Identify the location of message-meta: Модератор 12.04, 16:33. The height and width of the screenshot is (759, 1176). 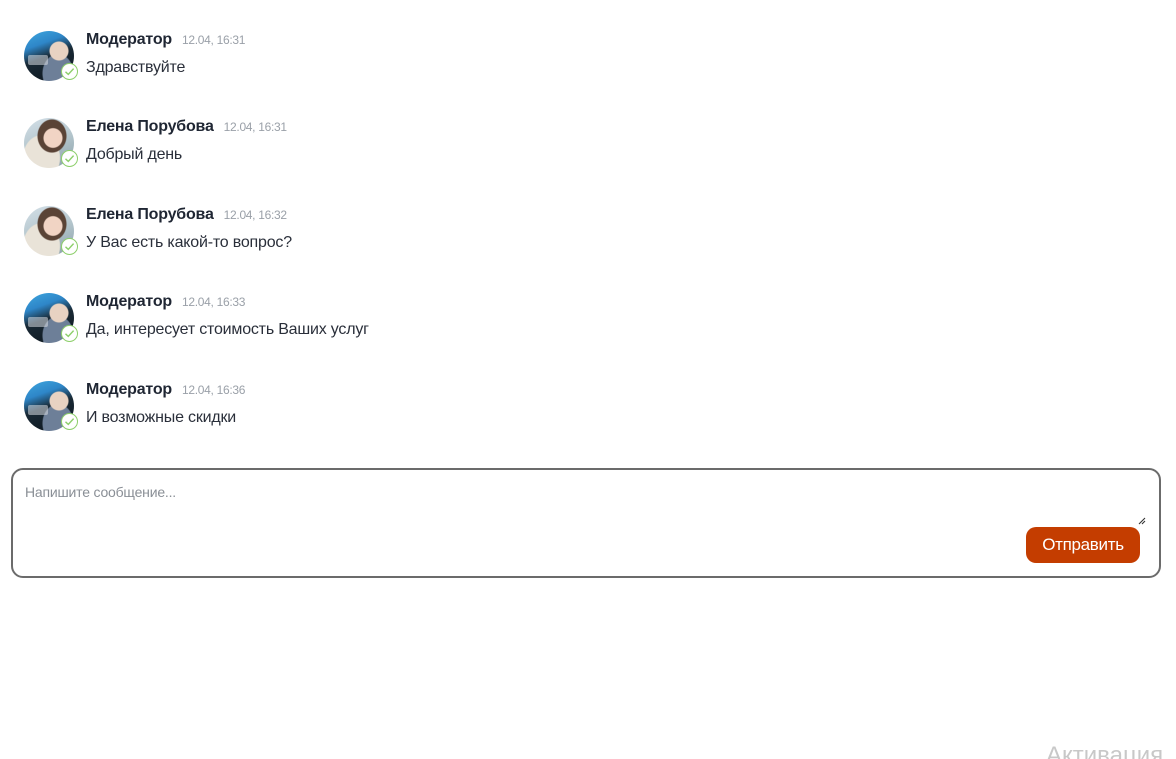
(165, 302).